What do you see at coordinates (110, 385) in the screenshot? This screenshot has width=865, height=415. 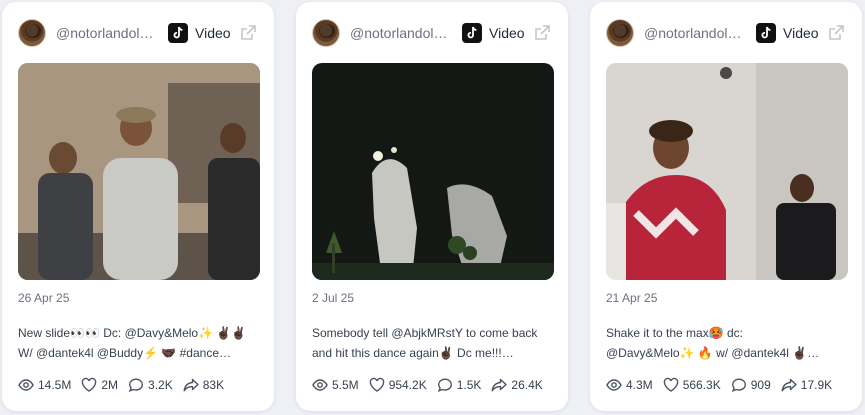 I see `likes-count: 2M` at bounding box center [110, 385].